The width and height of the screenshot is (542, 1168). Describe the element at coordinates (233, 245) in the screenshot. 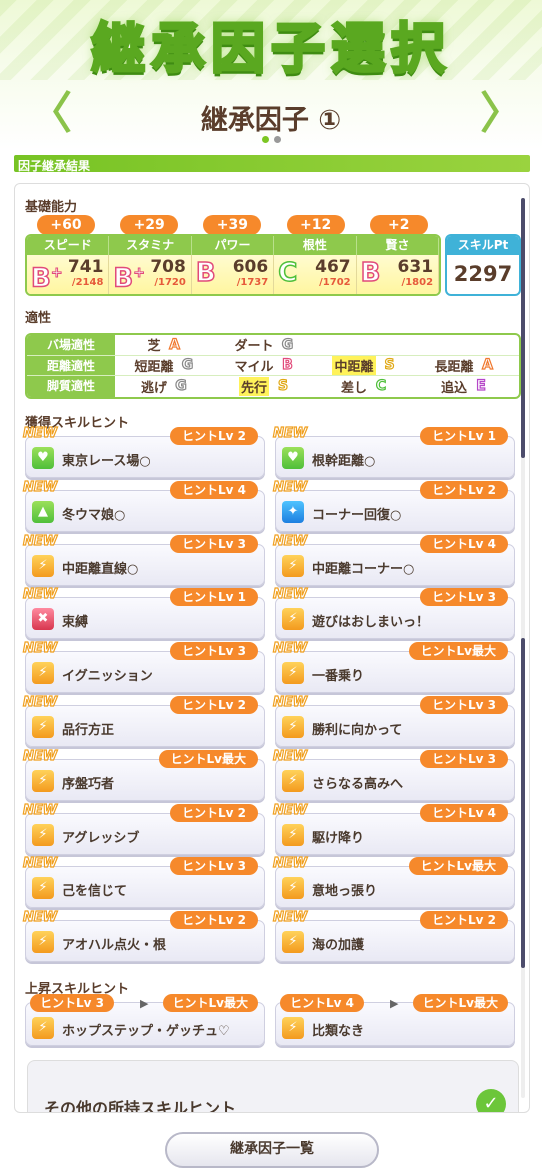

I see `stat-name-2: パワー` at that location.